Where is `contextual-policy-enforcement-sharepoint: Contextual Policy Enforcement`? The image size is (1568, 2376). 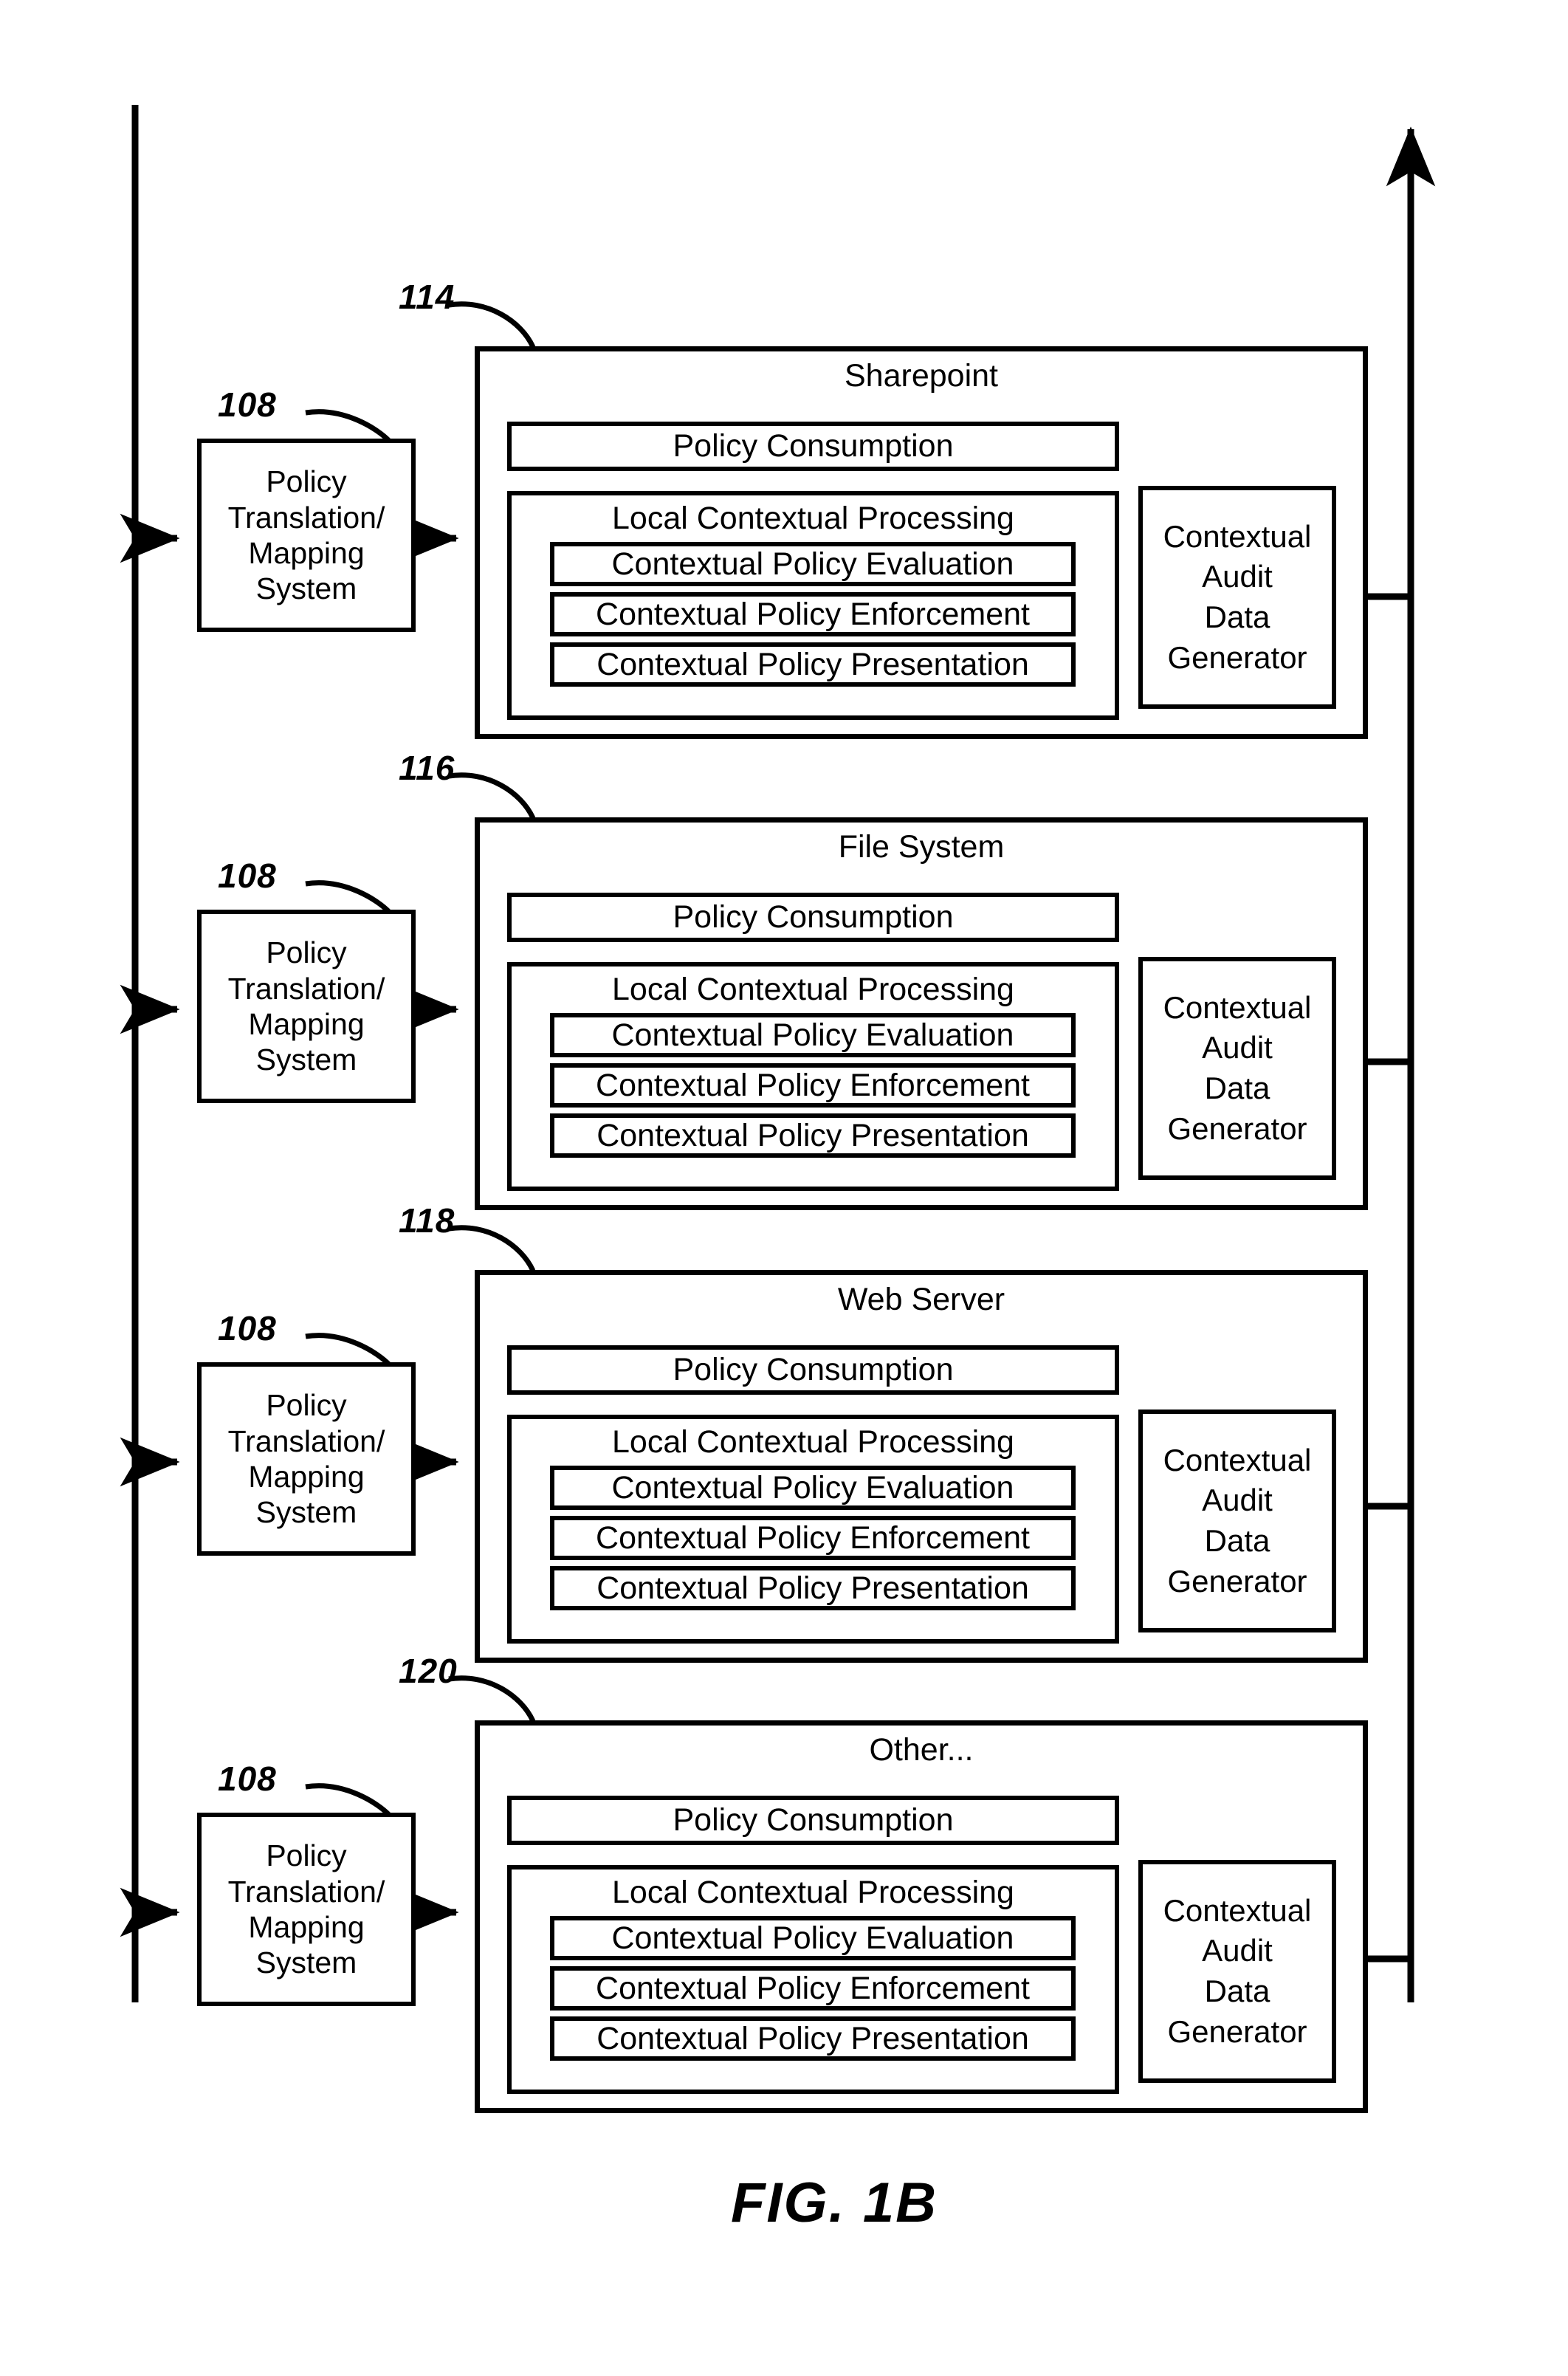
contextual-policy-enforcement-sharepoint: Contextual Policy Enforcement is located at coordinates (813, 614).